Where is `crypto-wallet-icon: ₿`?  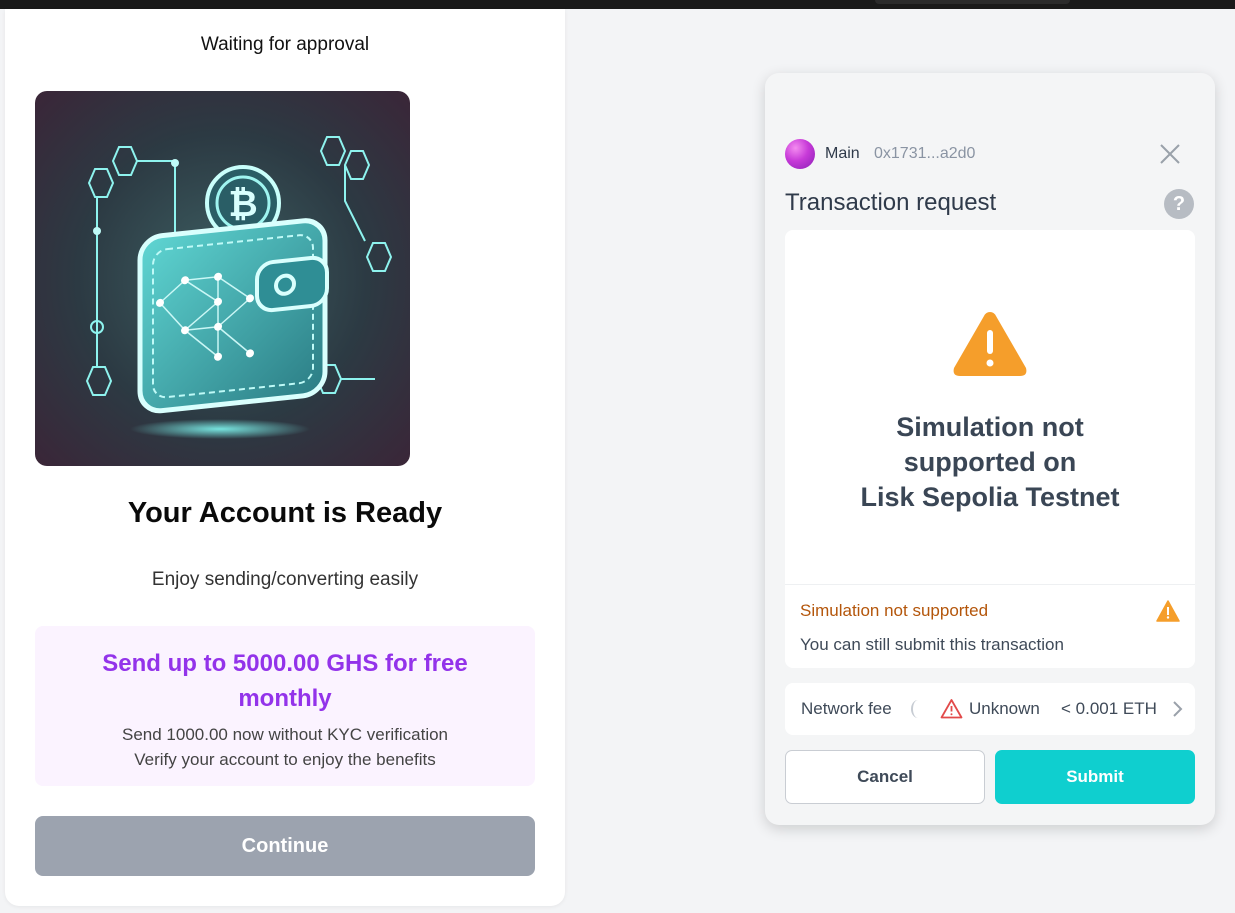 crypto-wallet-icon: ₿ is located at coordinates (222, 278).